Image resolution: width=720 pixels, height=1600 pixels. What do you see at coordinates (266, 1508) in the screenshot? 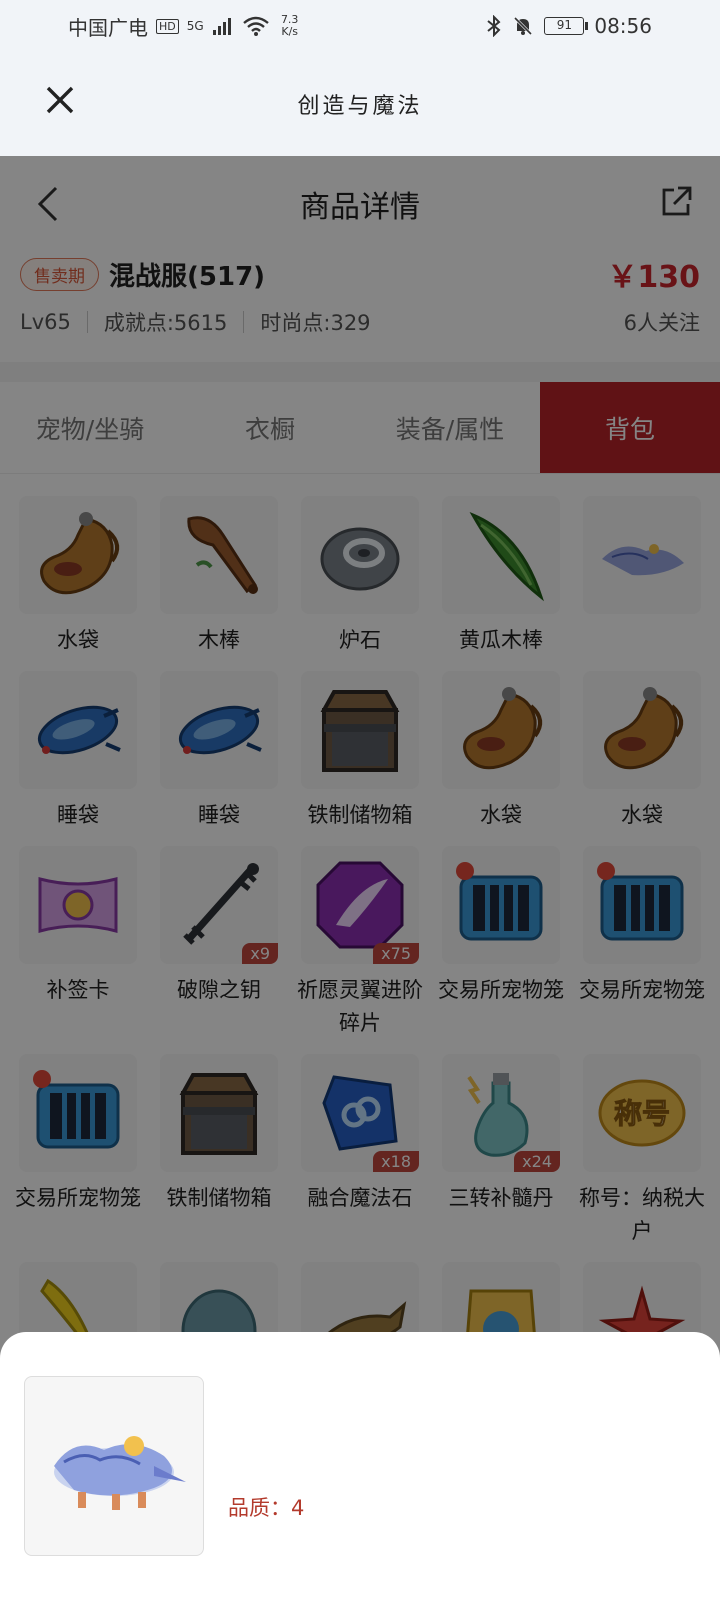
I see `quality-label: 品质：4` at bounding box center [266, 1508].